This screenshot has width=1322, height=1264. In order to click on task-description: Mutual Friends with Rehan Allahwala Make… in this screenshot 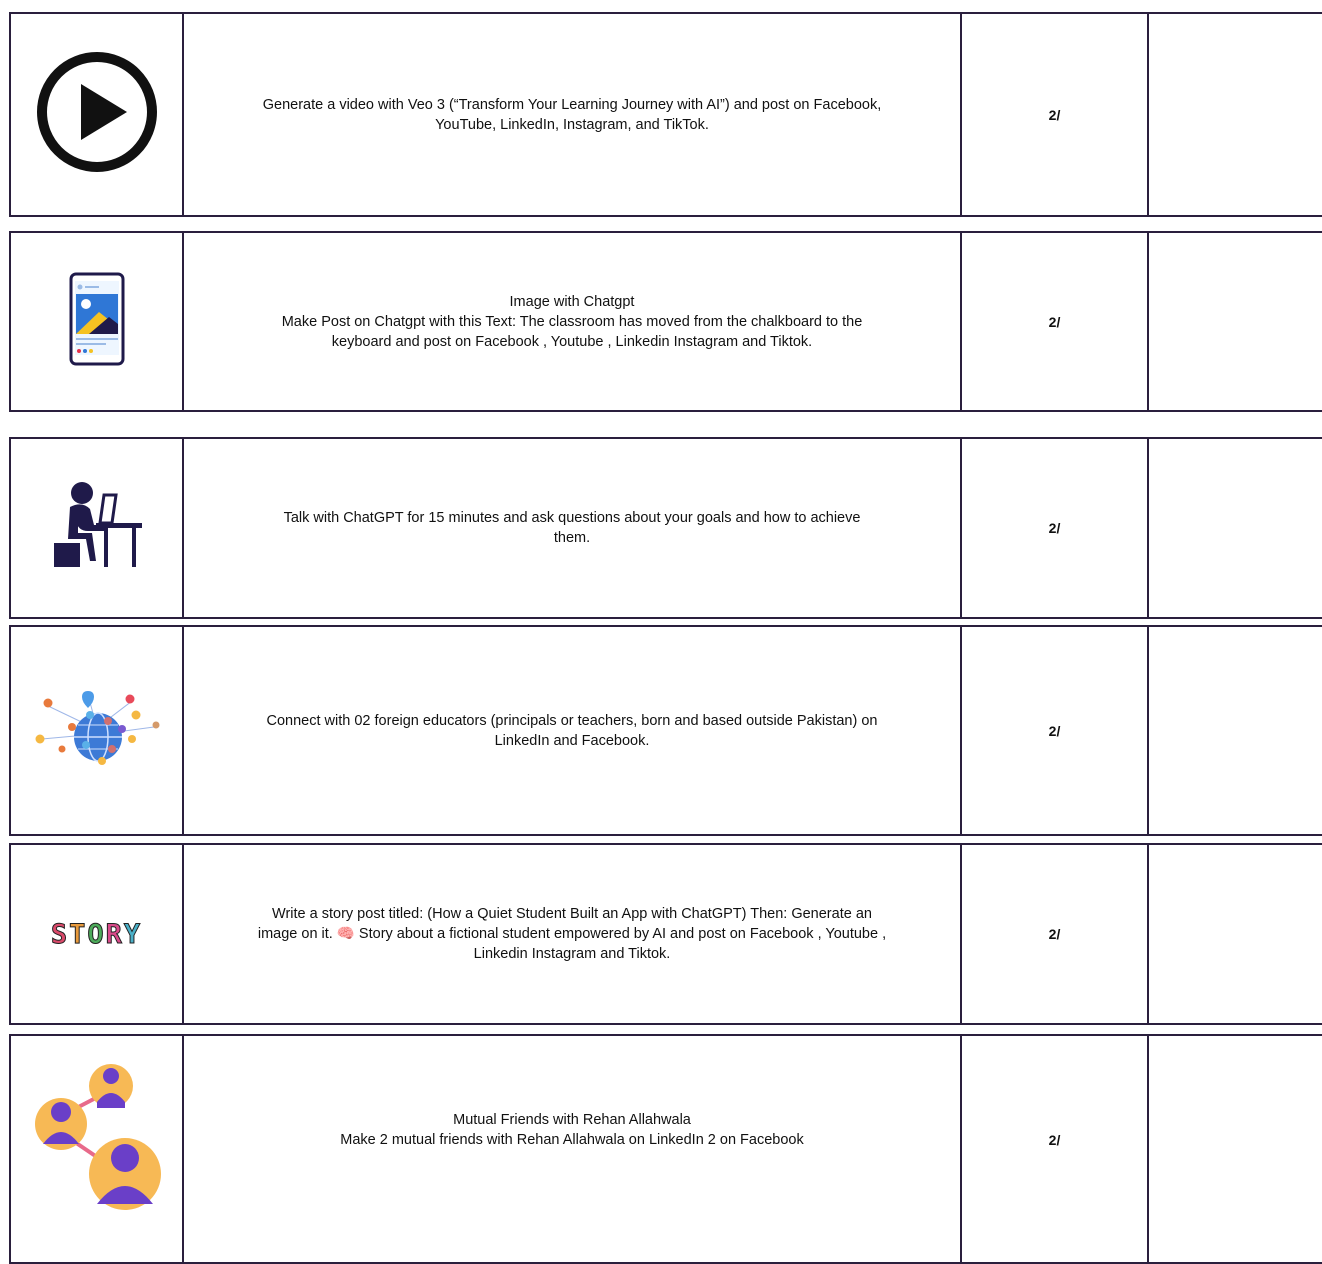, I will do `click(571, 1149)`.